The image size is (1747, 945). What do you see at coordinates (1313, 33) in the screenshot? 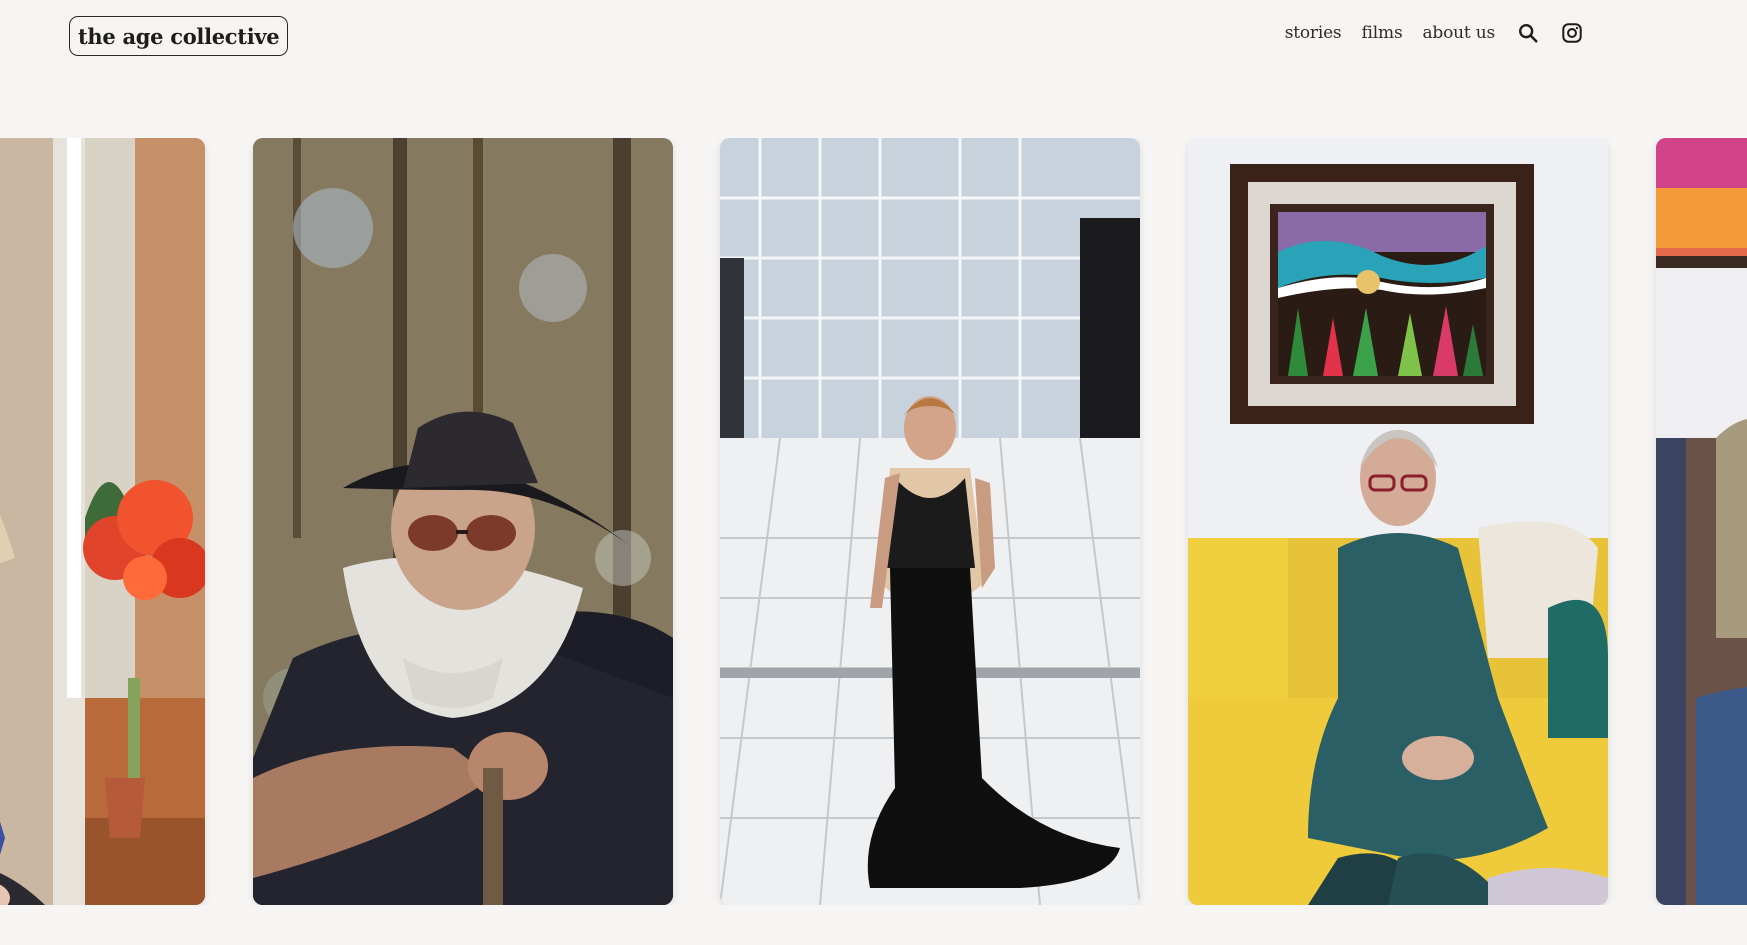
I see `nav-item-stories: stories` at bounding box center [1313, 33].